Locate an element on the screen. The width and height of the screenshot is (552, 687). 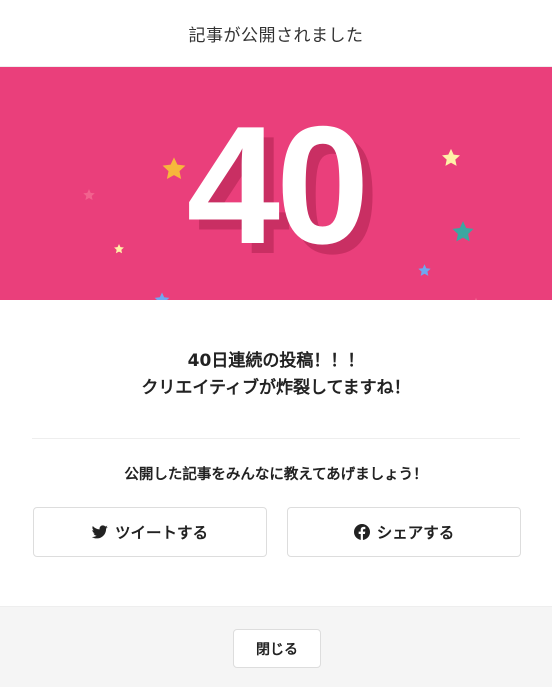
congrats-message: 40日連続の投稿！！！ クリエイティブが炸裂してますね！ is located at coordinates (276, 375).